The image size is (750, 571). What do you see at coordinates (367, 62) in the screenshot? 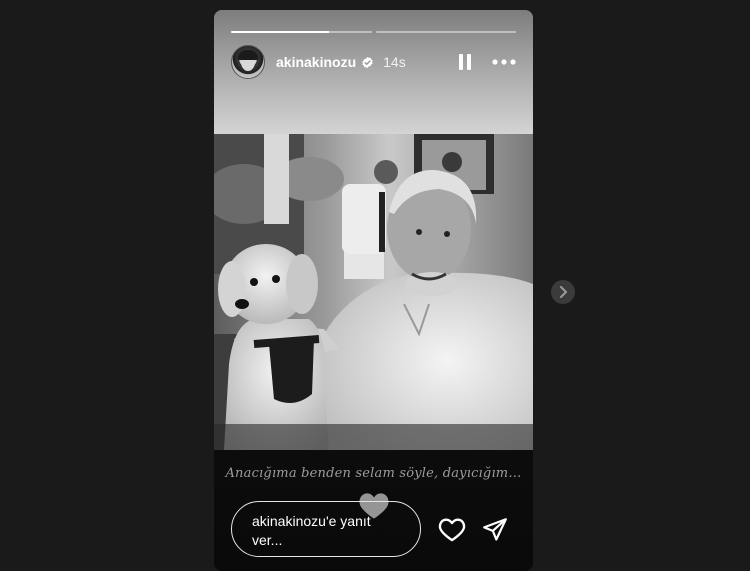
I see `verified-badge-icon` at bounding box center [367, 62].